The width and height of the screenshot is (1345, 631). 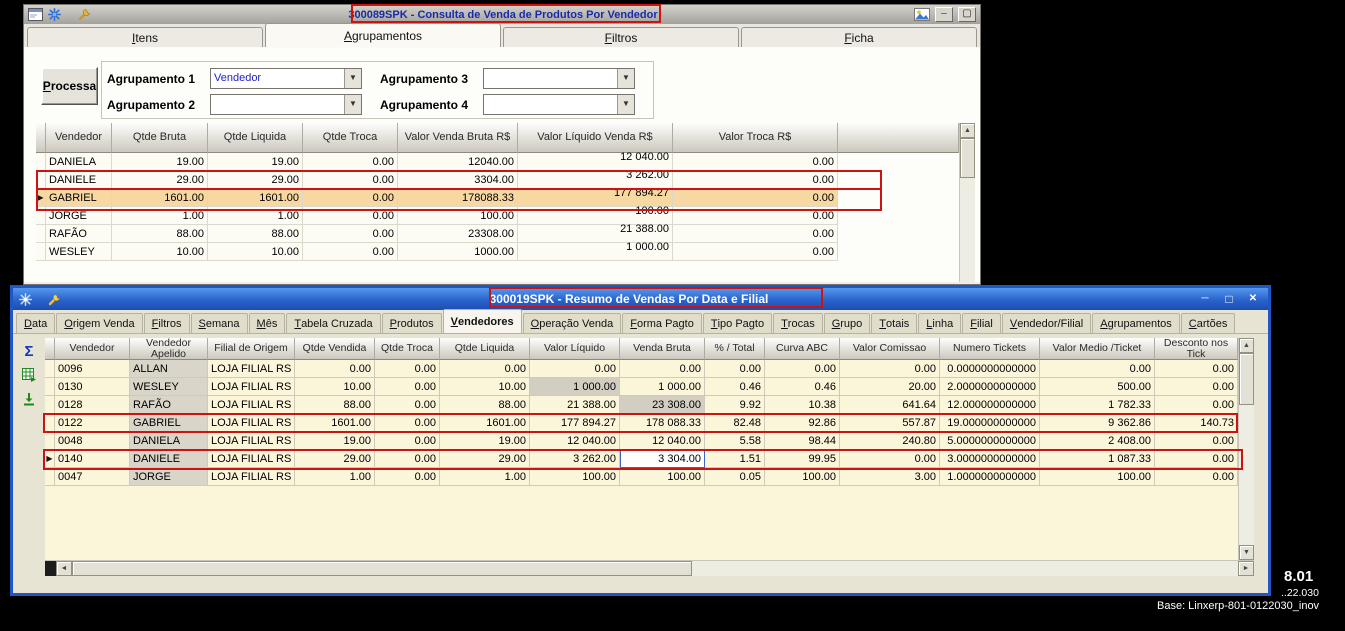 I want to click on tab-linha: Linha, so click(x=940, y=323).